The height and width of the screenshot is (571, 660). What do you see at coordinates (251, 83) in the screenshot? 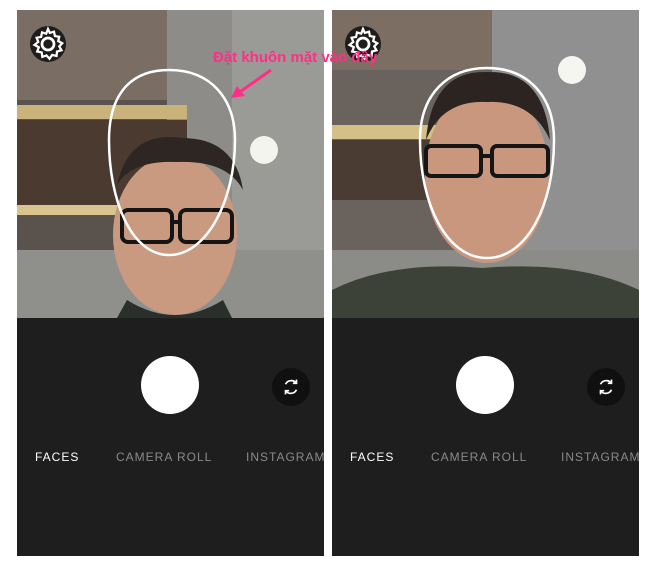
I see `annotation-arrow-icon` at bounding box center [251, 83].